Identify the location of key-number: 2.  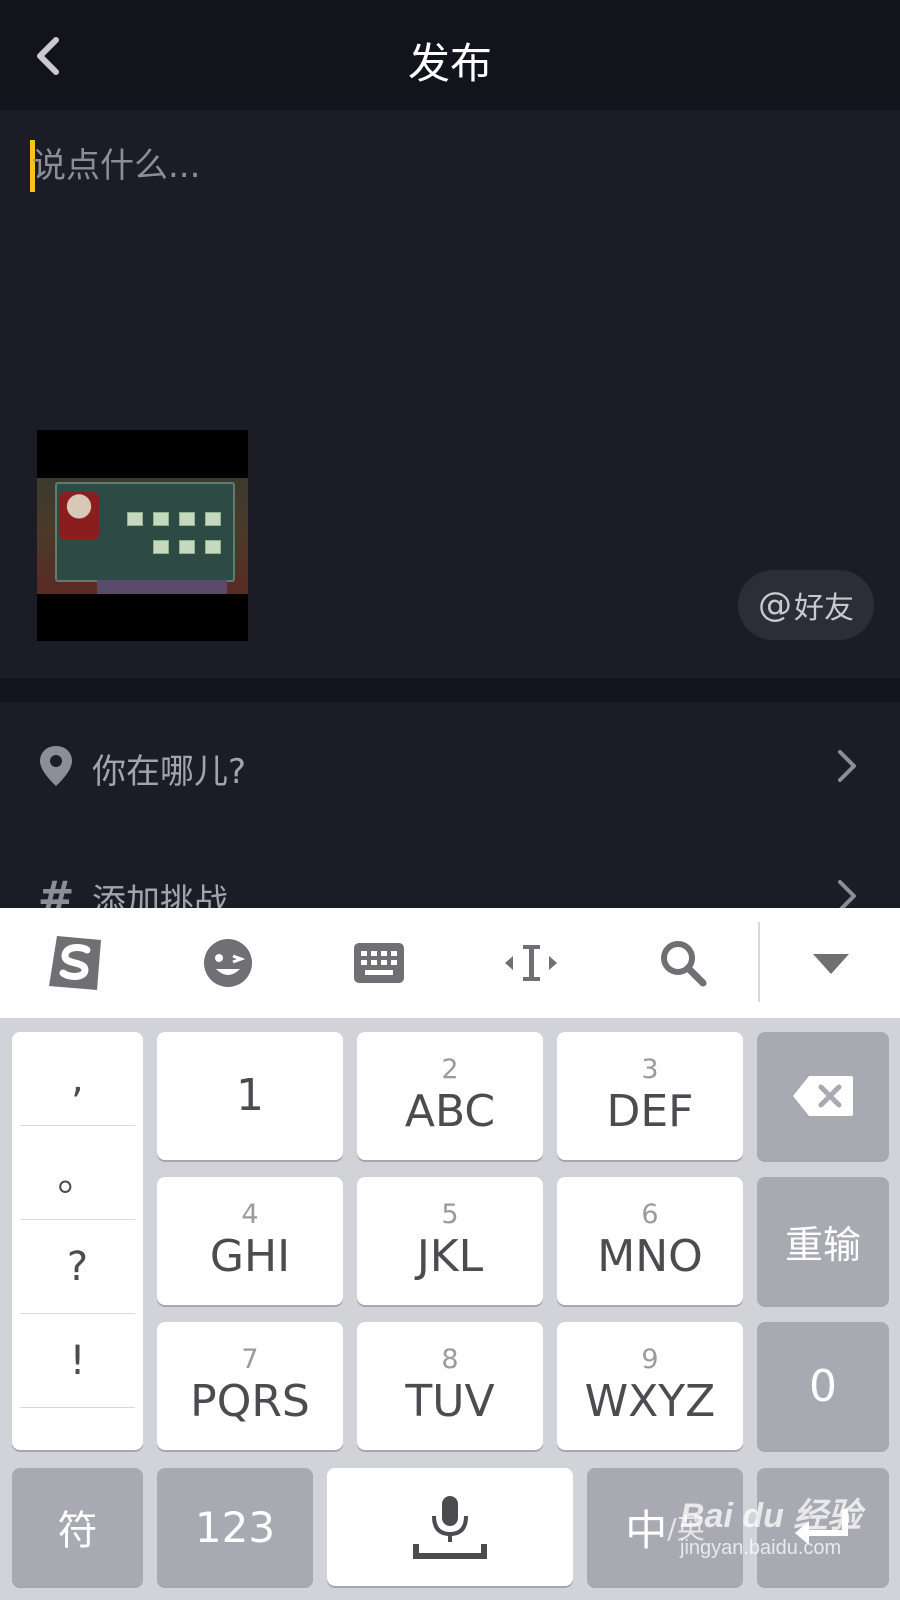
(450, 1069).